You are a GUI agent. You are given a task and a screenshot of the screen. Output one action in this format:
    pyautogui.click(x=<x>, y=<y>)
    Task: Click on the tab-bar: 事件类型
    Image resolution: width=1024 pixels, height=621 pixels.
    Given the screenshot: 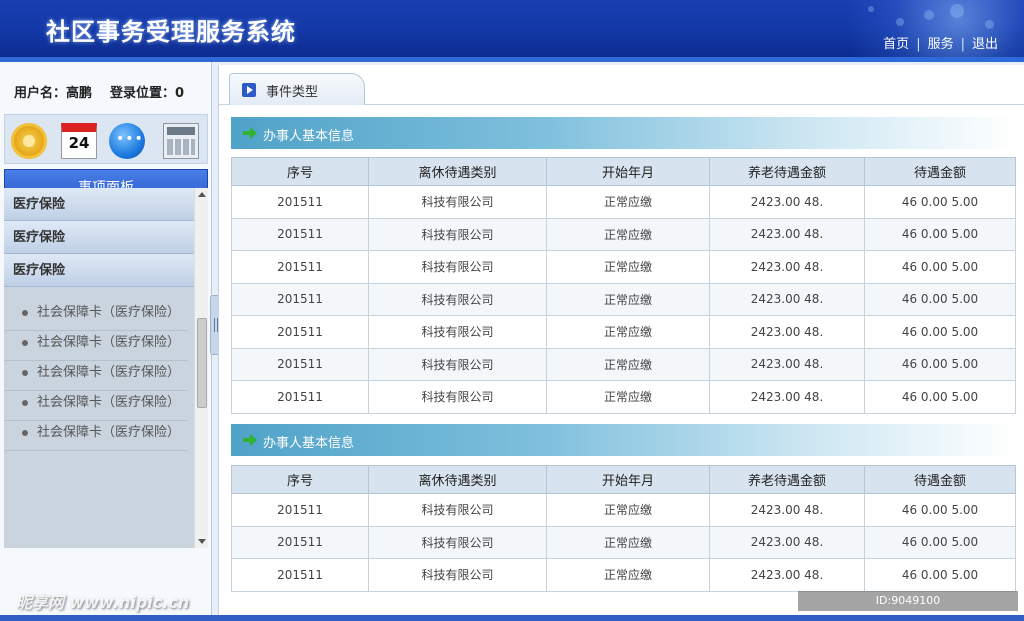 What is the action you would take?
    pyautogui.click(x=621, y=85)
    